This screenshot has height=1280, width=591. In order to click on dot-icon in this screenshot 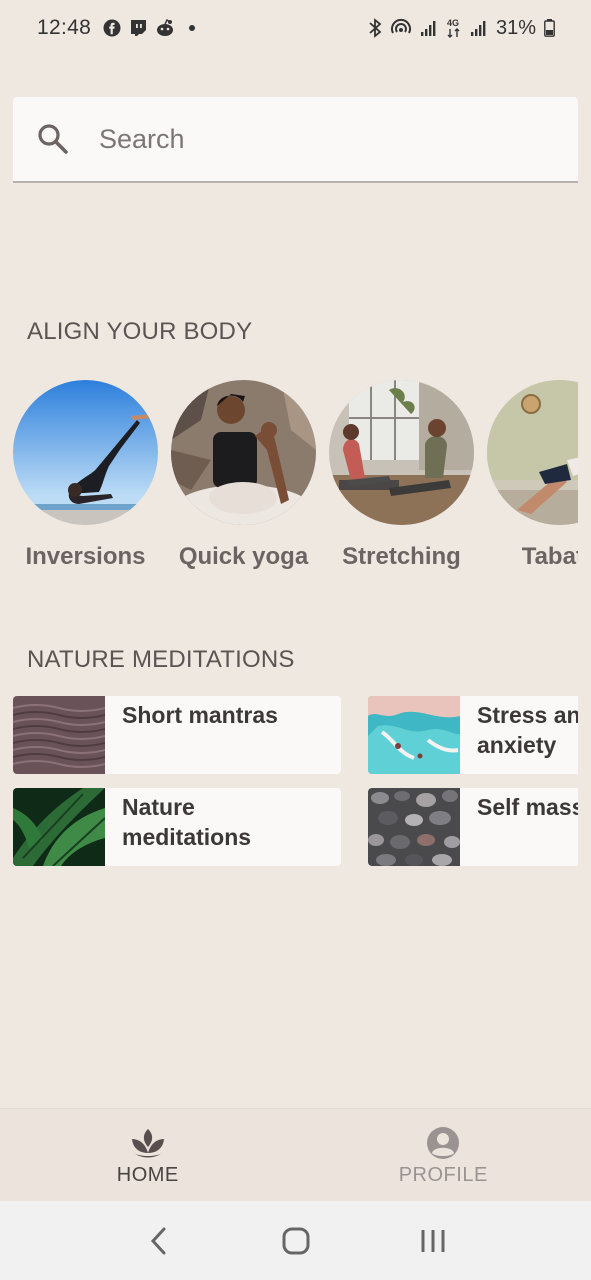, I will do `click(192, 28)`.